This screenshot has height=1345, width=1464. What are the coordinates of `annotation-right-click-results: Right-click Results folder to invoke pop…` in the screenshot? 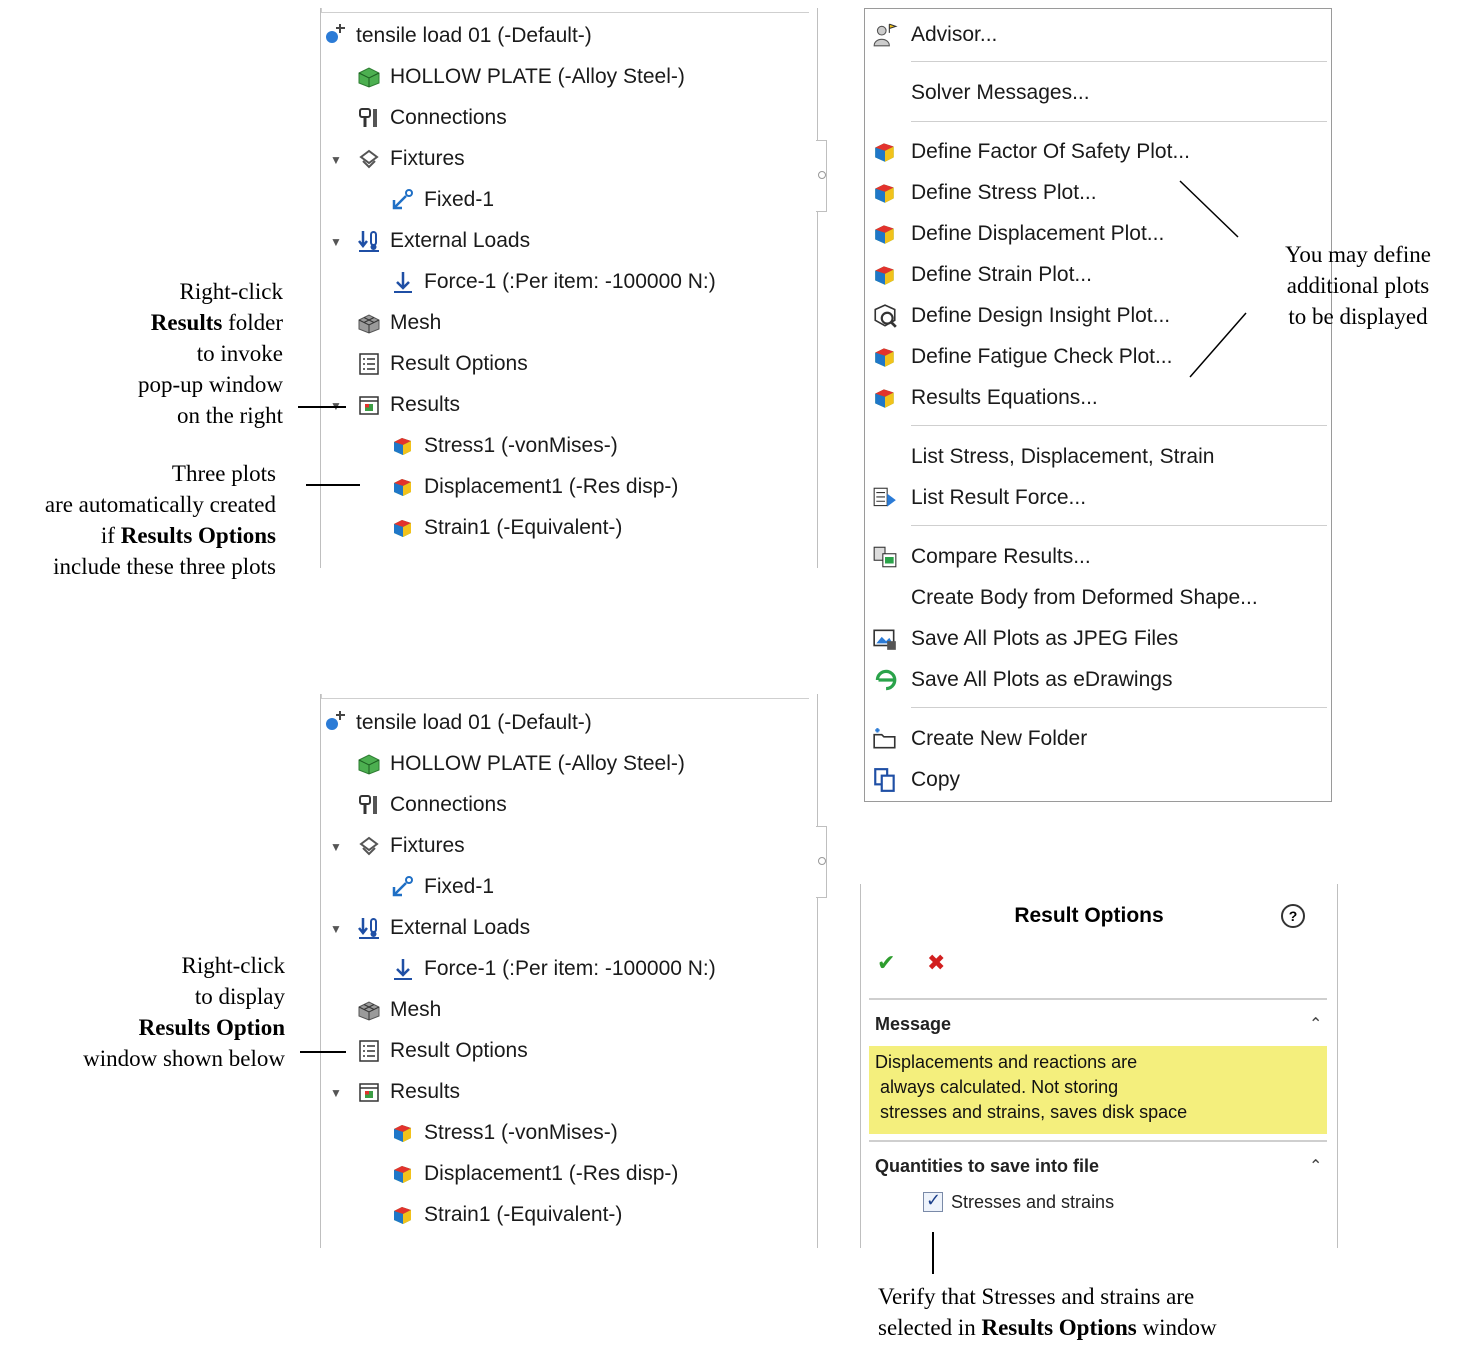 It's located at (210, 353).